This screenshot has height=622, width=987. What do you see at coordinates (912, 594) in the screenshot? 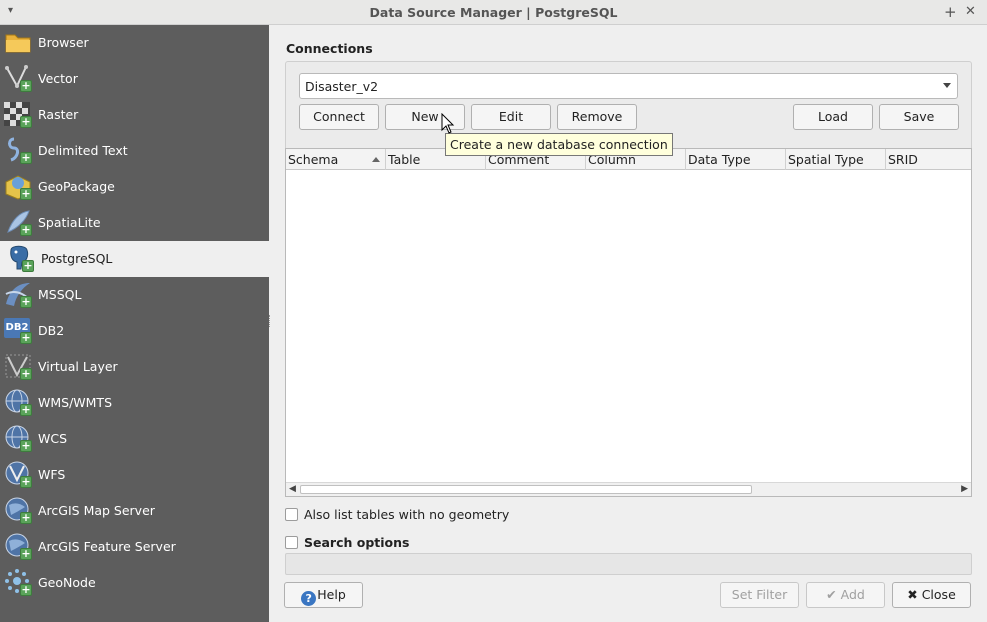
I see `close-icon: ✖` at bounding box center [912, 594].